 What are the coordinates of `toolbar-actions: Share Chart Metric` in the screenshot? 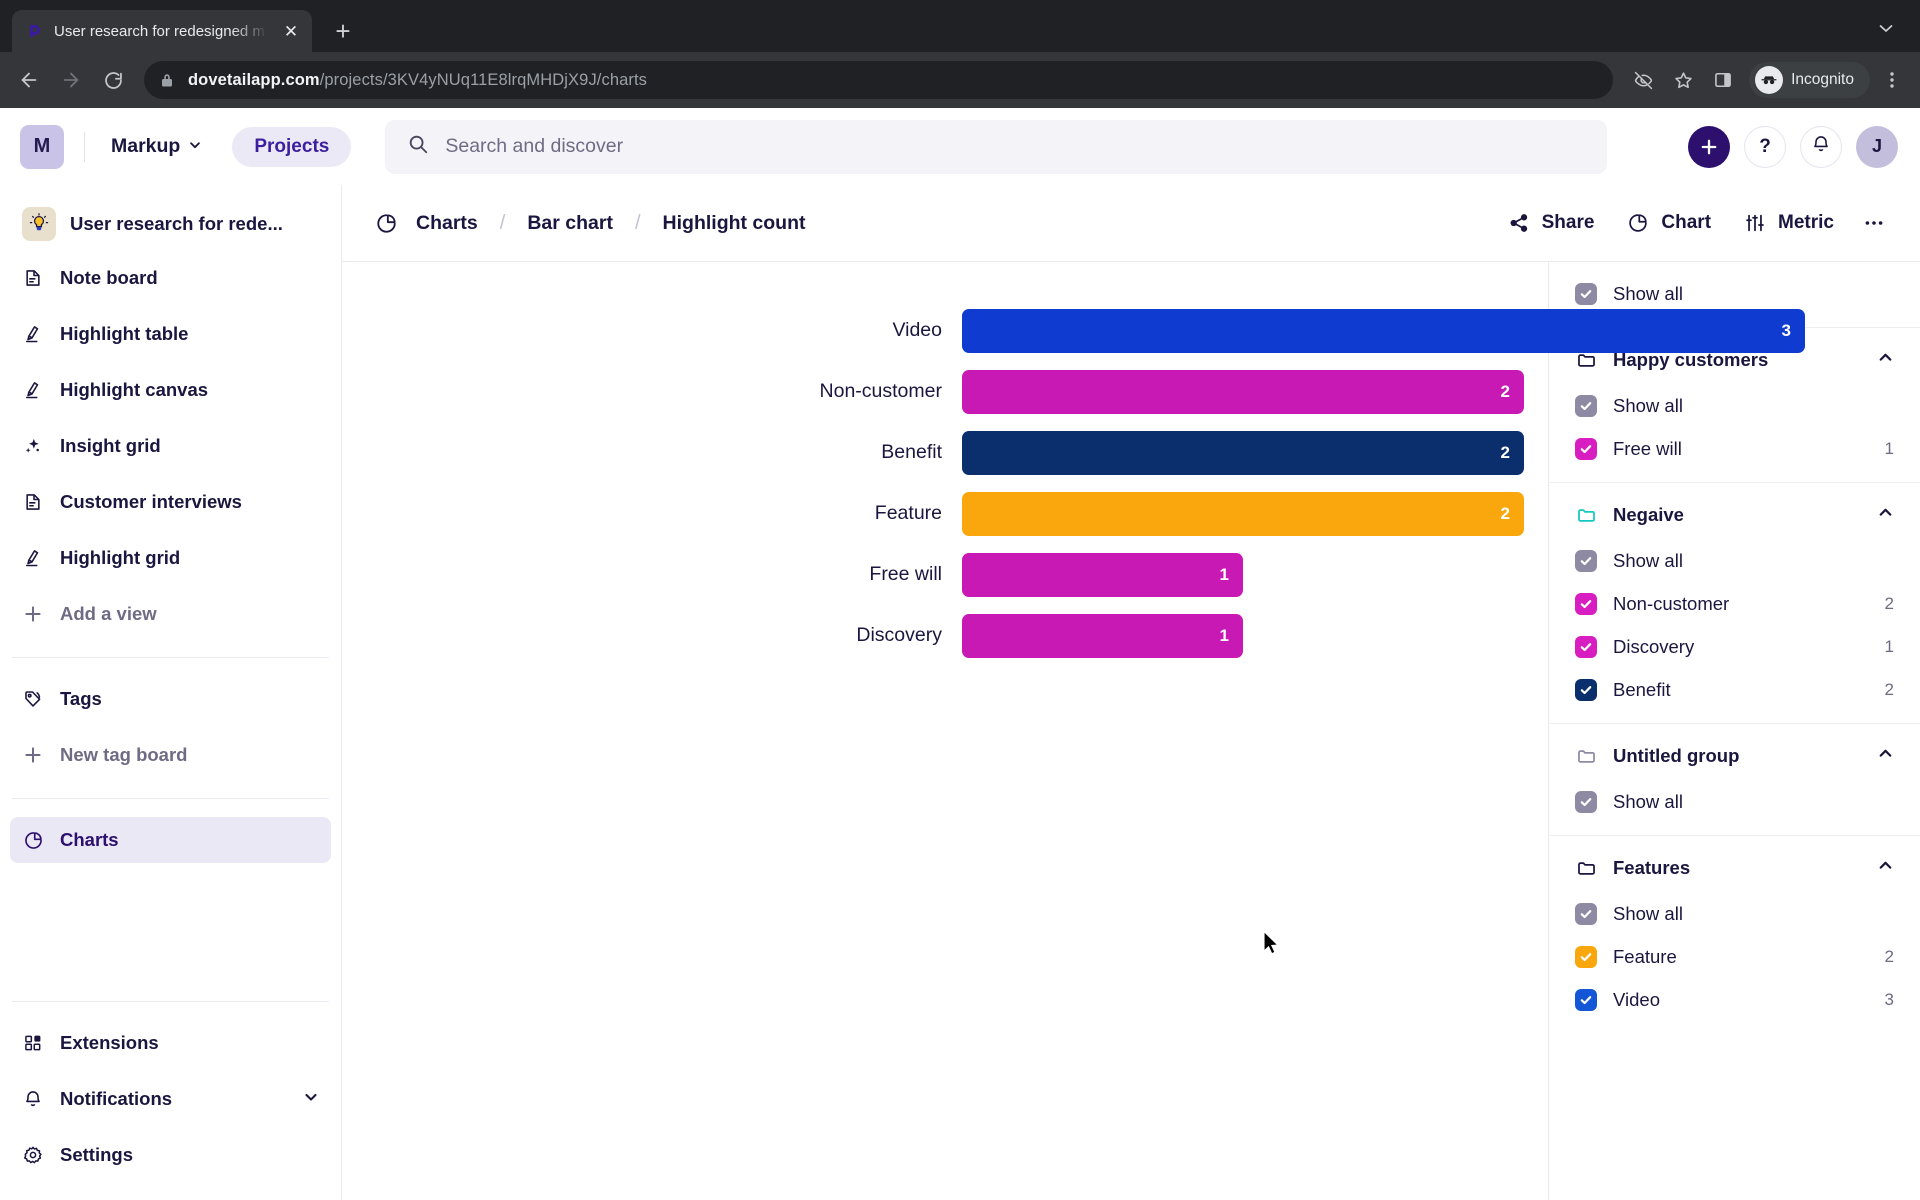 It's located at (1694, 223).